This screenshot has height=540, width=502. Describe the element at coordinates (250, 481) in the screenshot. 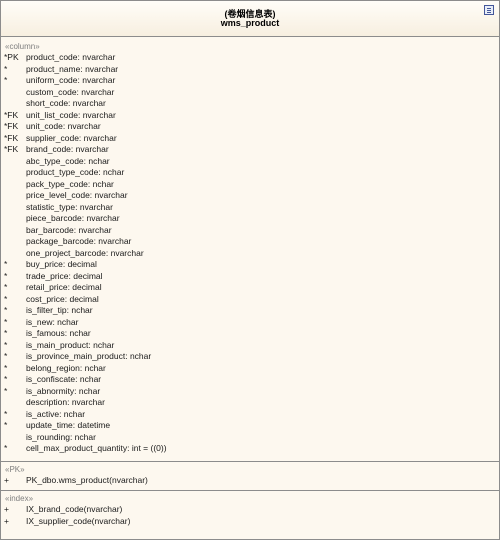

I see `pk-row: + PK_dbo.wms_product(nvarchar)` at that location.